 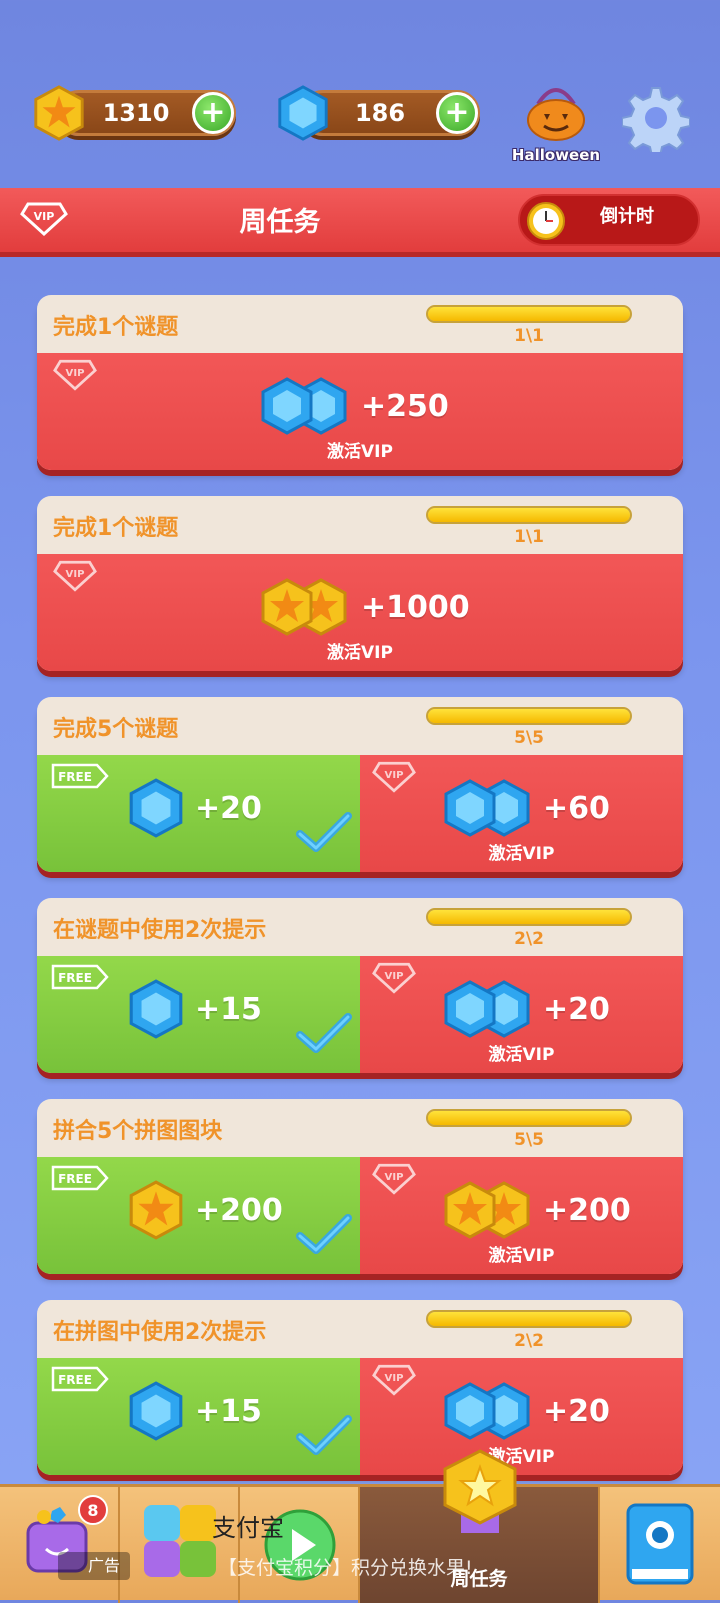 I want to click on vip-reward: VIP +200 激活VIP, so click(x=521, y=1215).